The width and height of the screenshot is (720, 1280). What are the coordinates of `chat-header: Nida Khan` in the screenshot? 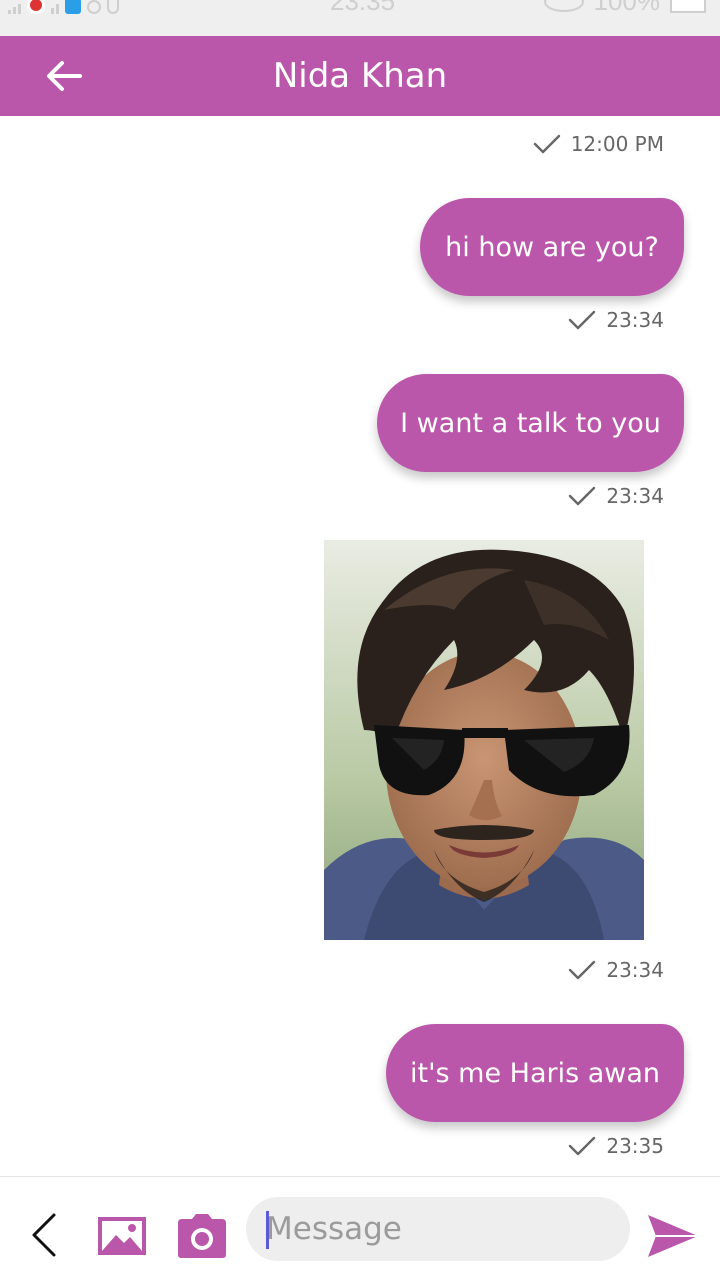 It's located at (360, 76).